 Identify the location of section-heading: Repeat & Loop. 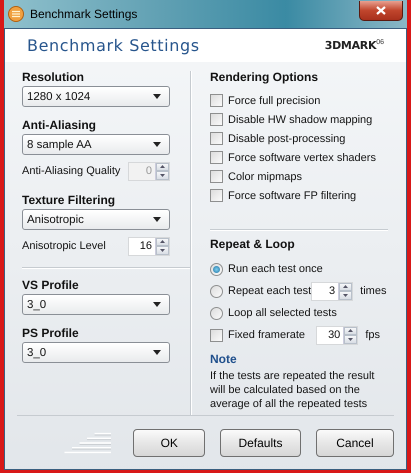
(253, 244).